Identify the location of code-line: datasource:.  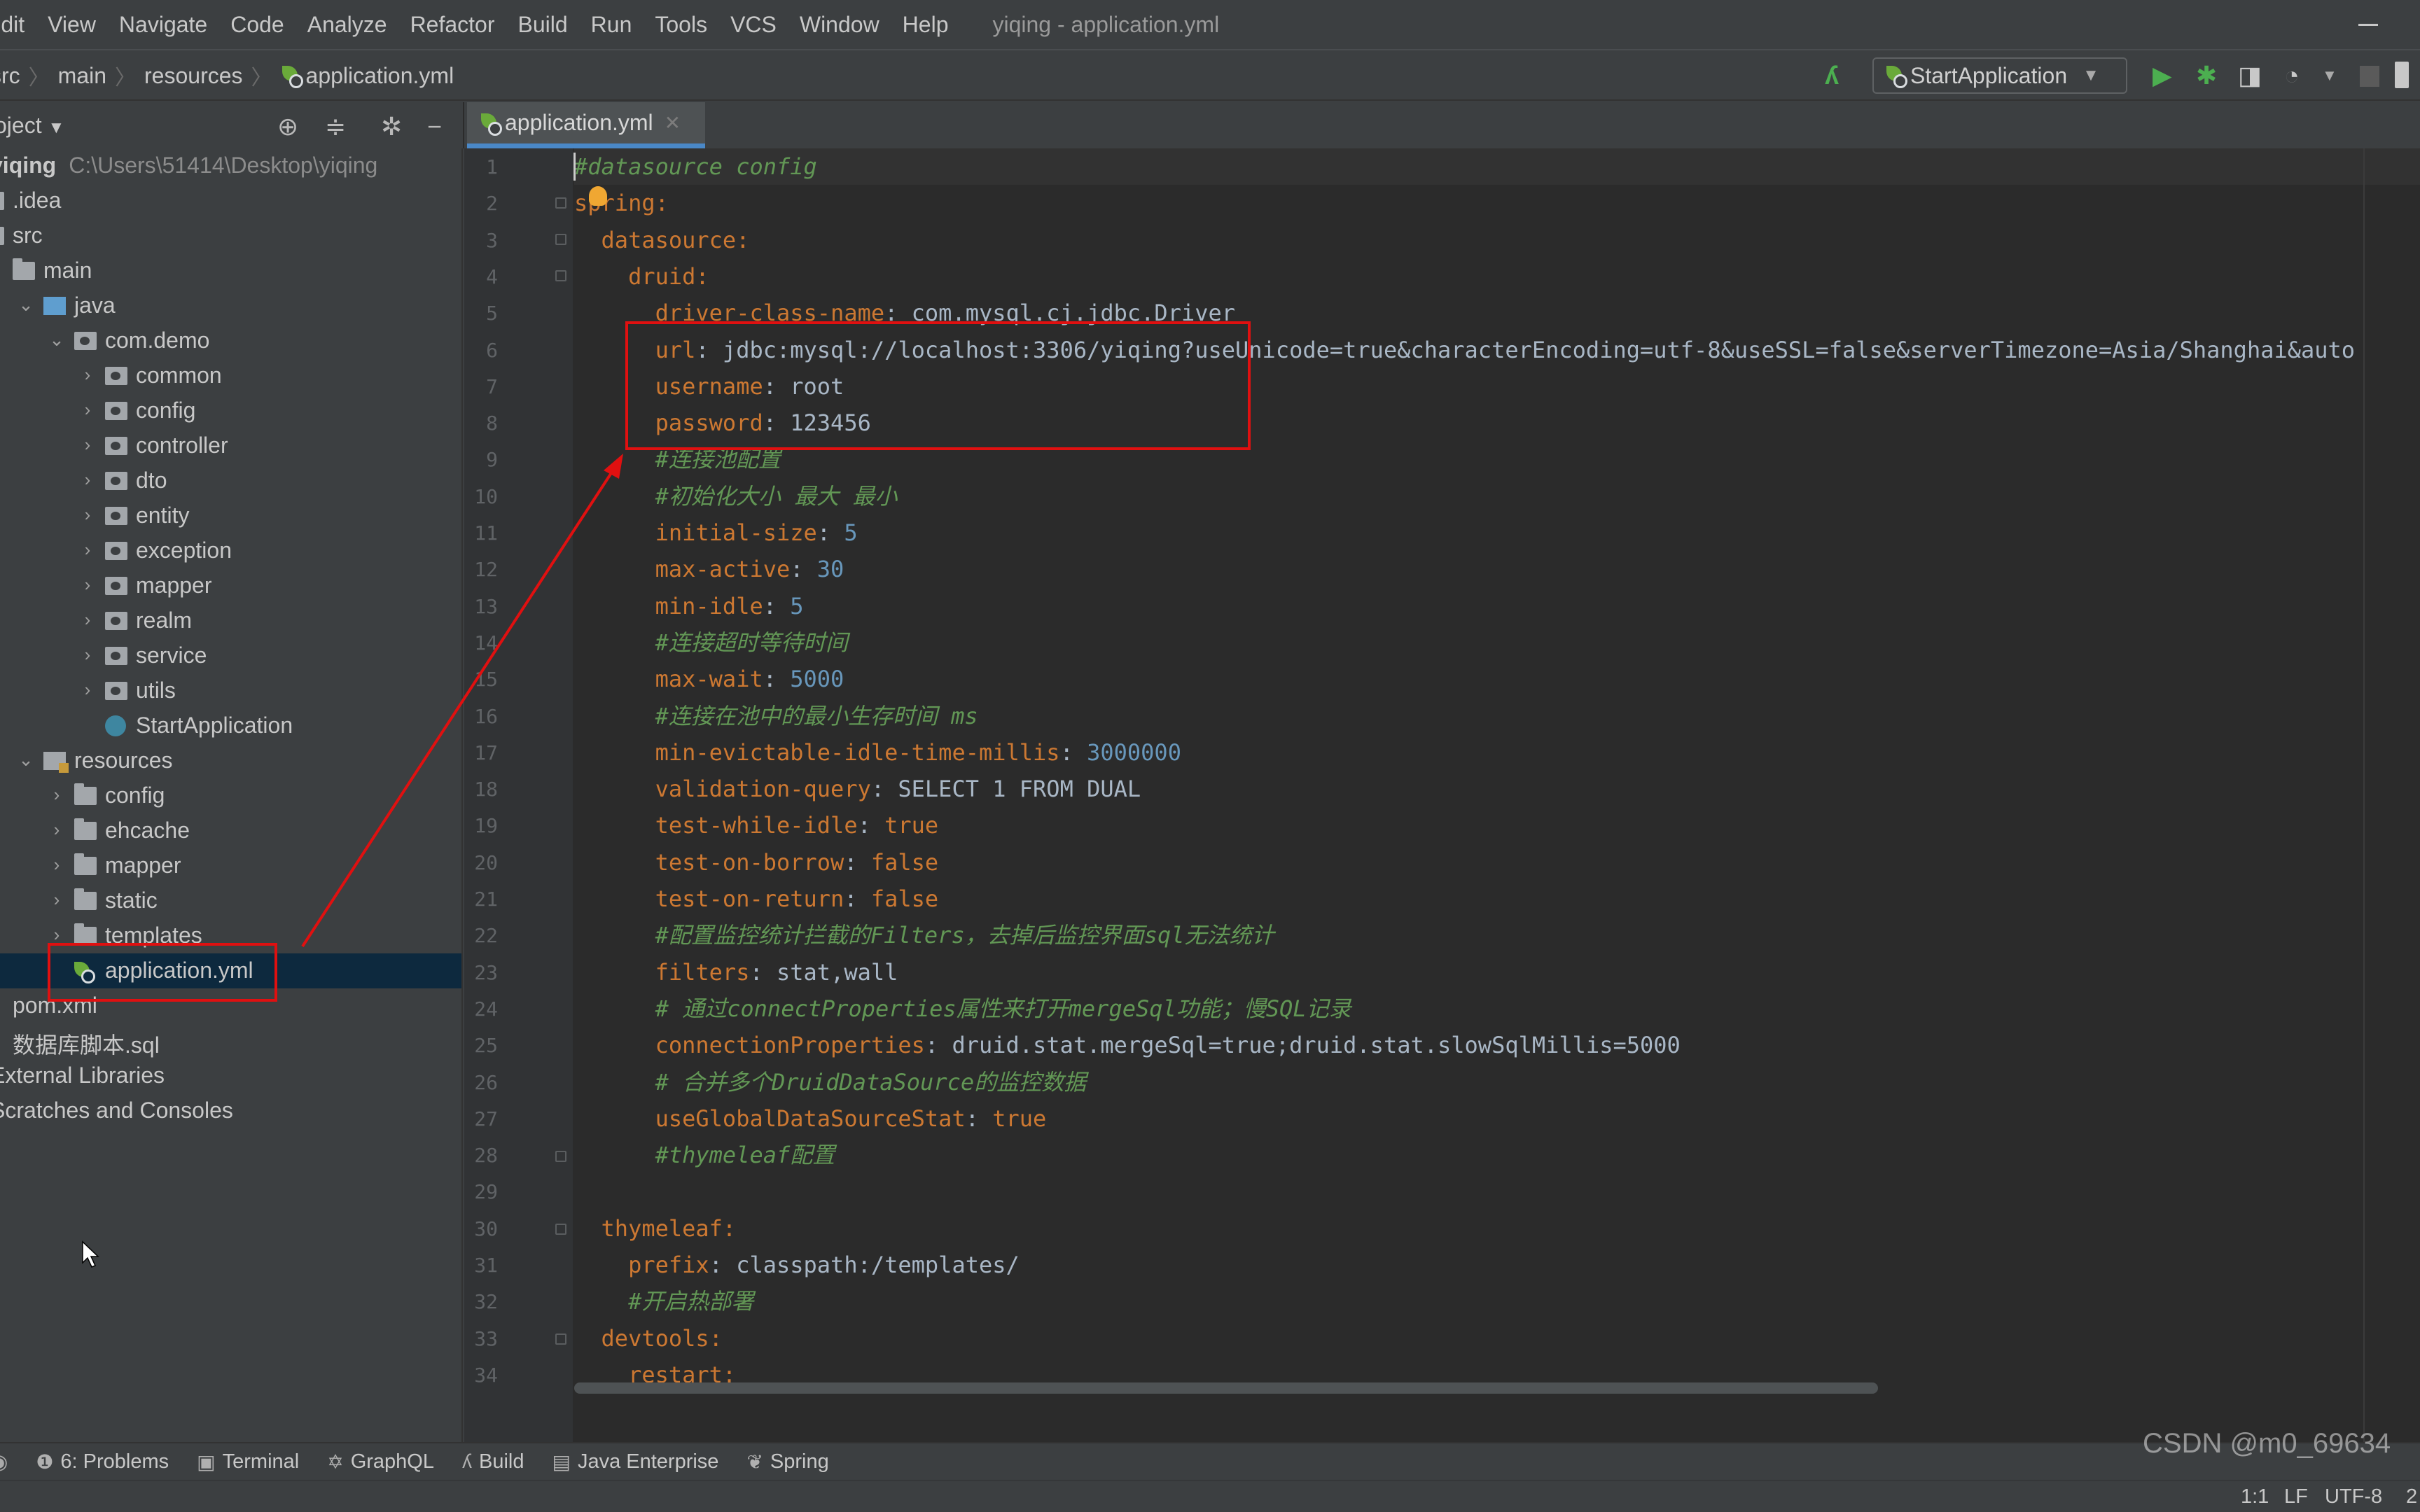
(662, 240).